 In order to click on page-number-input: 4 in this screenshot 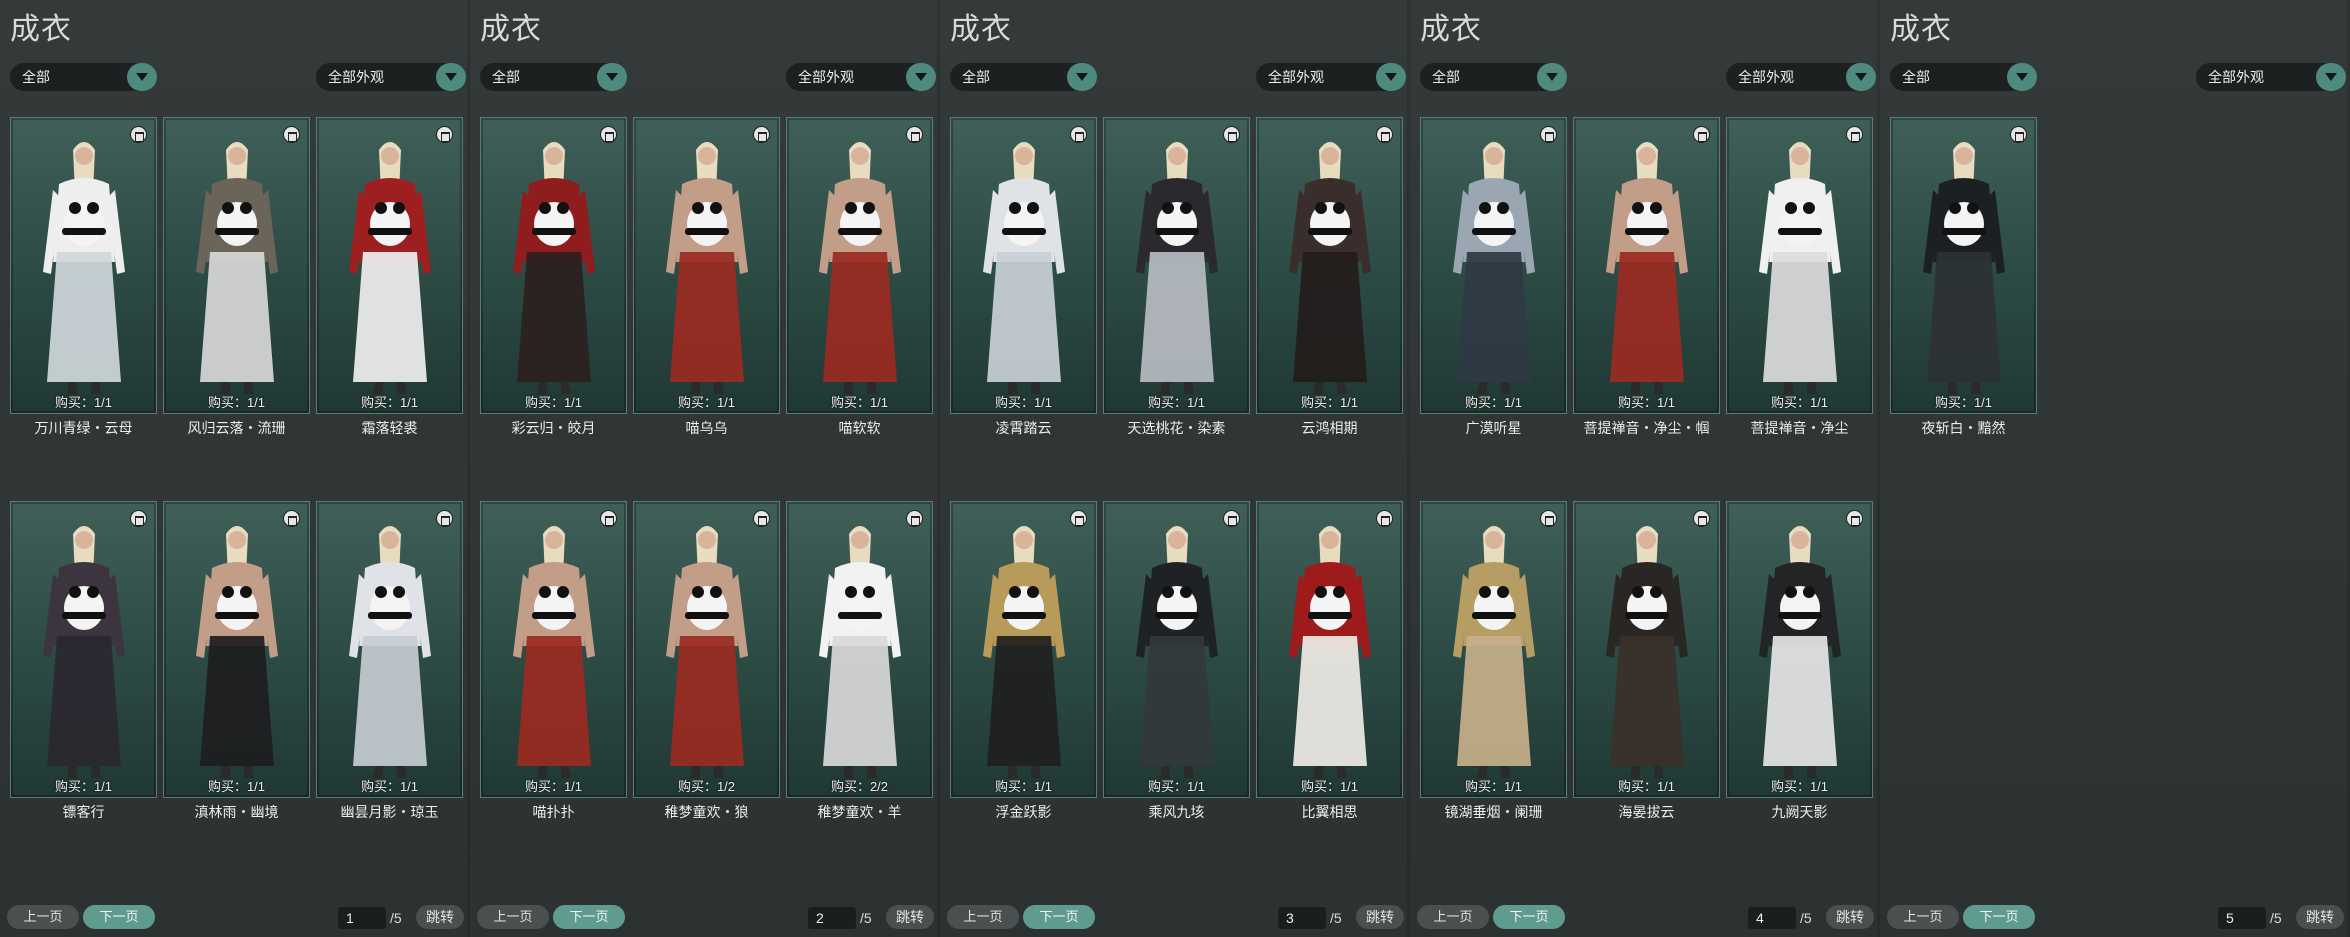, I will do `click(1772, 918)`.